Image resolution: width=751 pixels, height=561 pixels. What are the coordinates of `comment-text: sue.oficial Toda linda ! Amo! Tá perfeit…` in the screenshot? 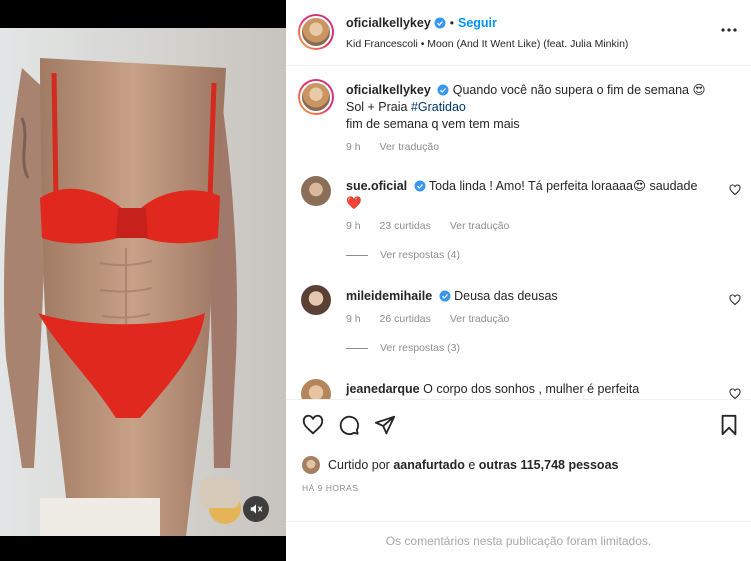 It's located at (531, 186).